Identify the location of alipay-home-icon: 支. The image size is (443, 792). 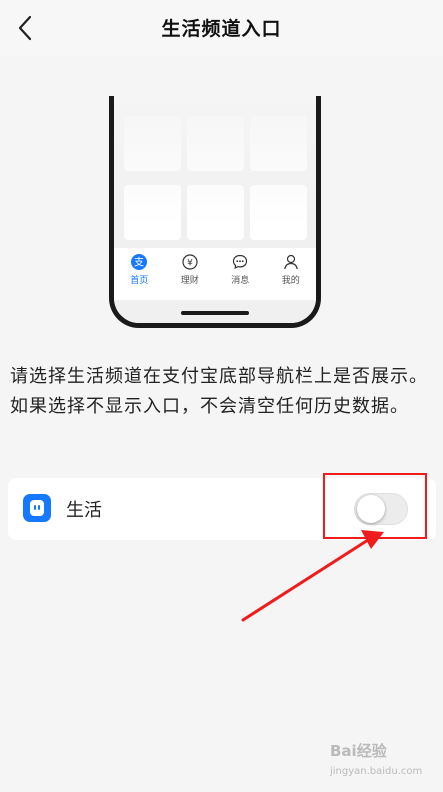
(139, 262).